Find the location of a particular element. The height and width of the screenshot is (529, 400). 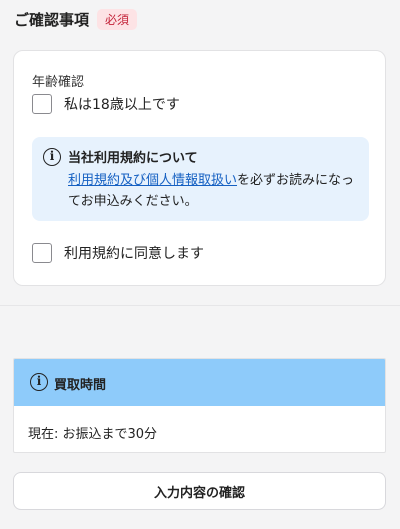

age-checkbox is located at coordinates (42, 104).